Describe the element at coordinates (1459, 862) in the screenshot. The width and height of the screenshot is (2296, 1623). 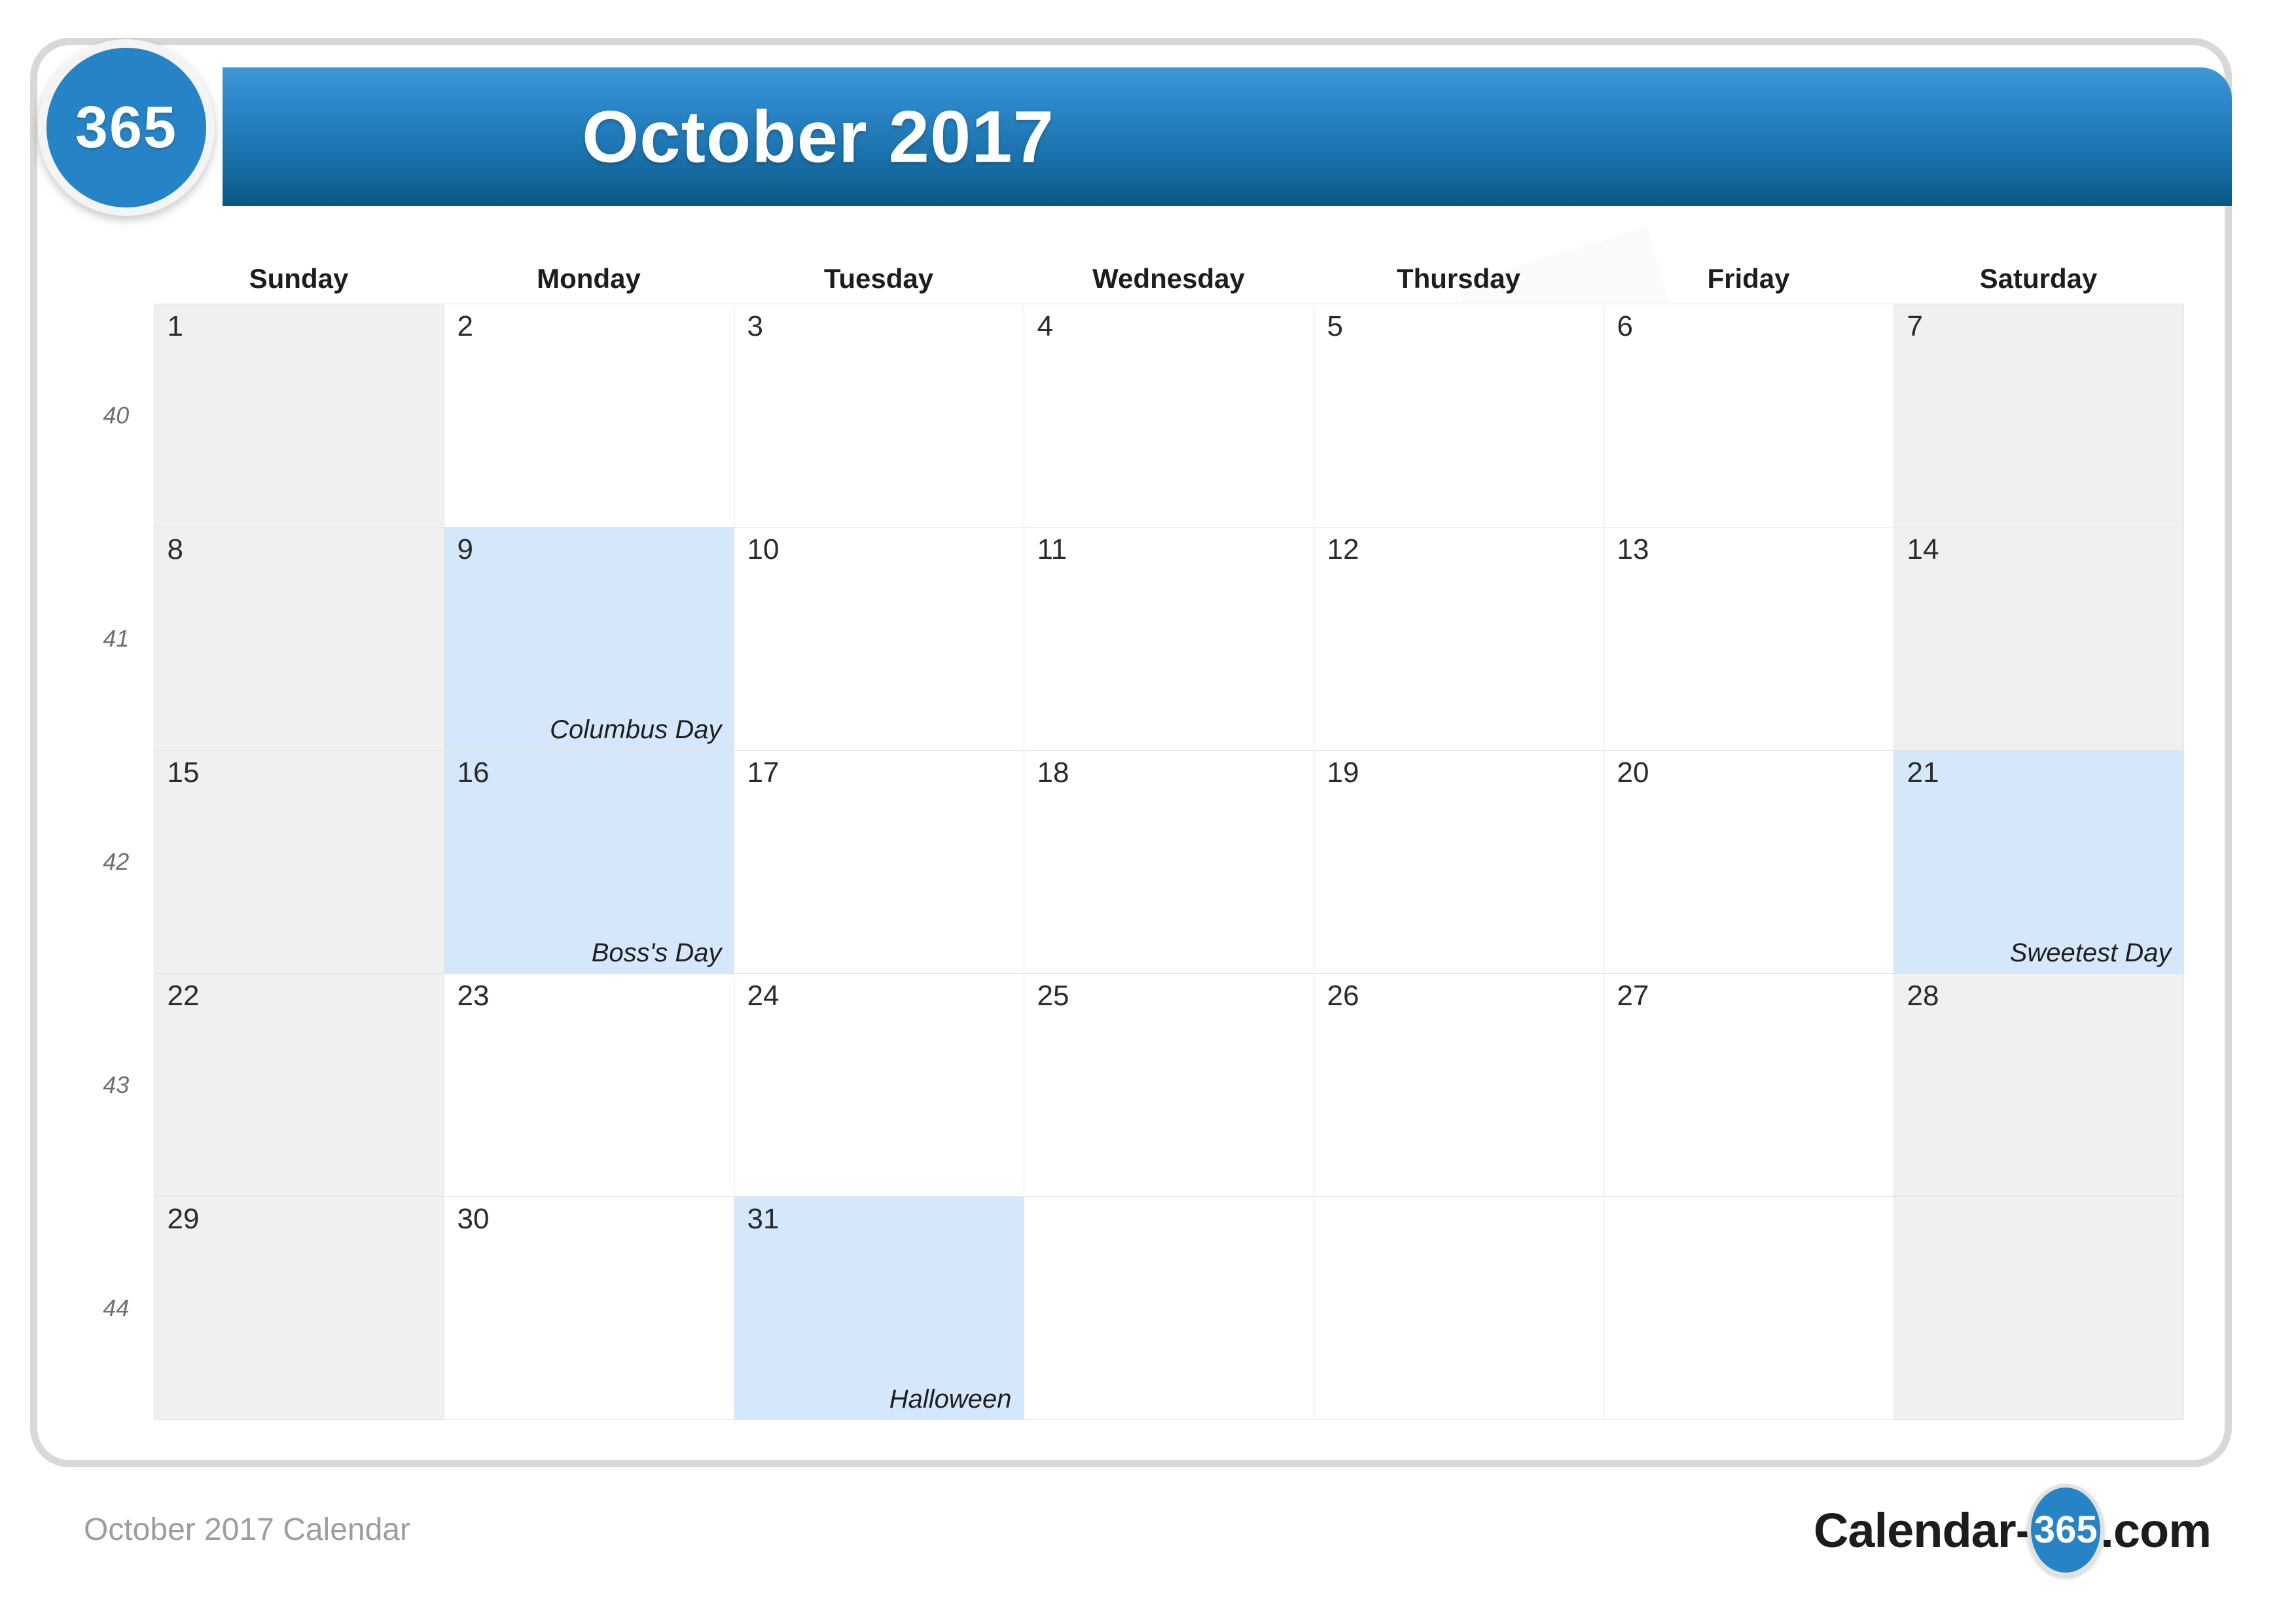
I see `day-cell: 19` at that location.